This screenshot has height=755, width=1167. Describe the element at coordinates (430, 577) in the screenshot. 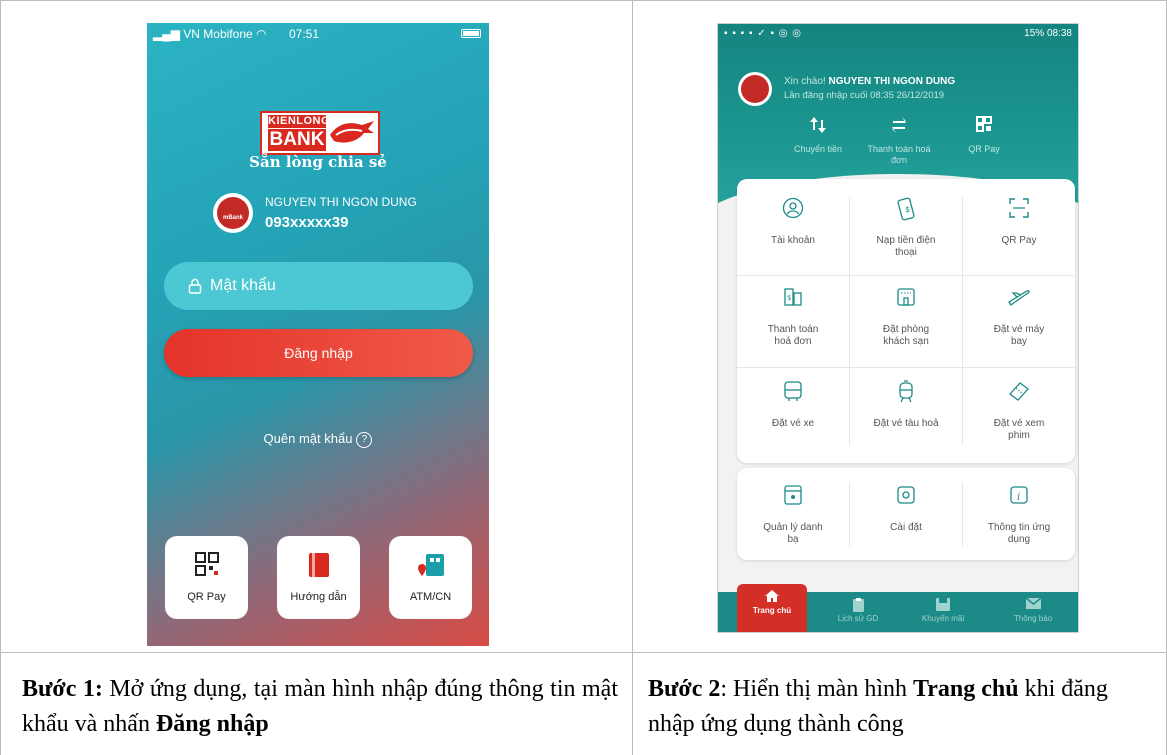

I see `atm-tile: ATM/CN` at that location.